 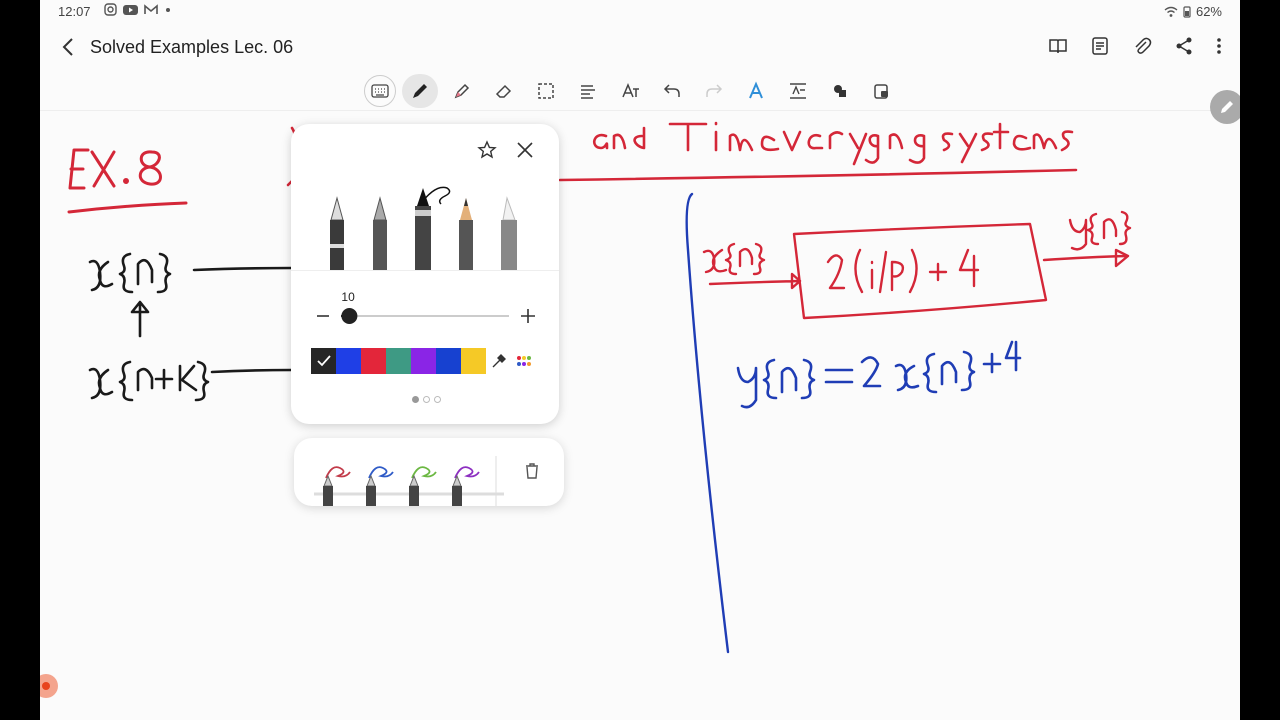 What do you see at coordinates (425, 270) in the screenshot?
I see `panel-separator` at bounding box center [425, 270].